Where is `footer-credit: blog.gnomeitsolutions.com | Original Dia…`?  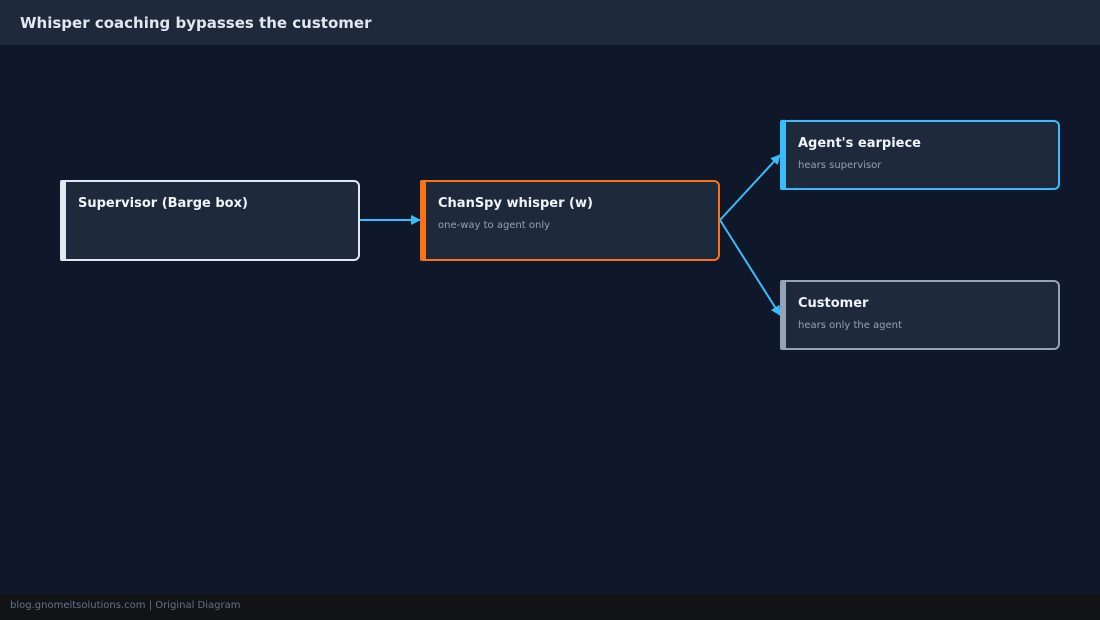
footer-credit: blog.gnomeitsolutions.com | Original Dia… is located at coordinates (125, 605).